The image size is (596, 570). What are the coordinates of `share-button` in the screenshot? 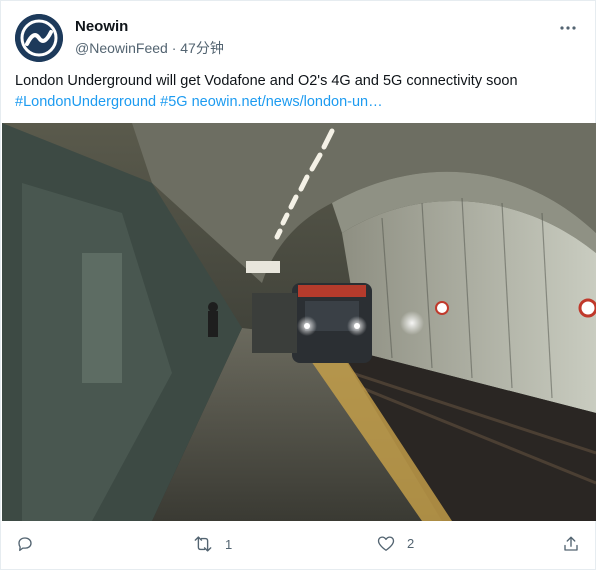 It's located at (571, 544).